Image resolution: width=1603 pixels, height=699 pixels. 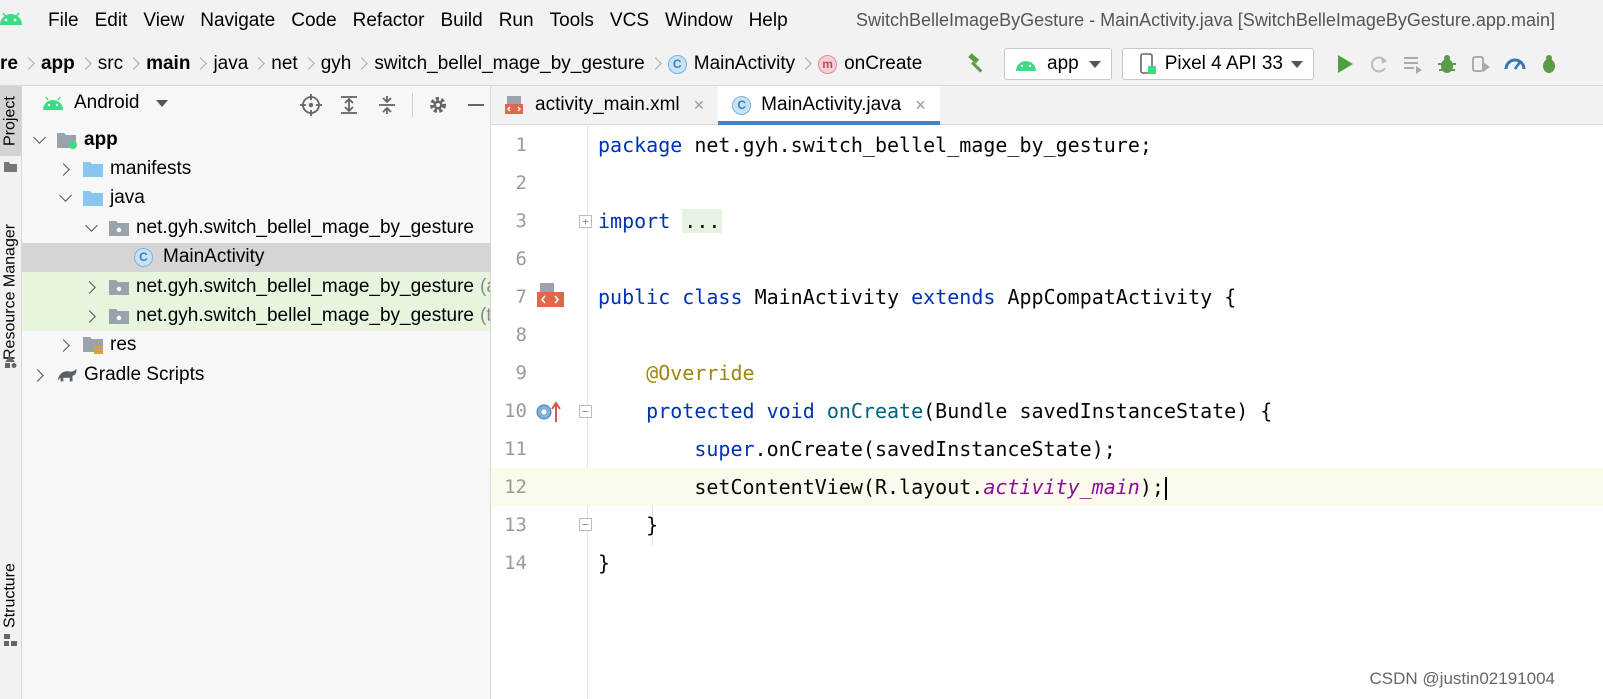 What do you see at coordinates (549, 412) in the screenshot?
I see `override-method-icon` at bounding box center [549, 412].